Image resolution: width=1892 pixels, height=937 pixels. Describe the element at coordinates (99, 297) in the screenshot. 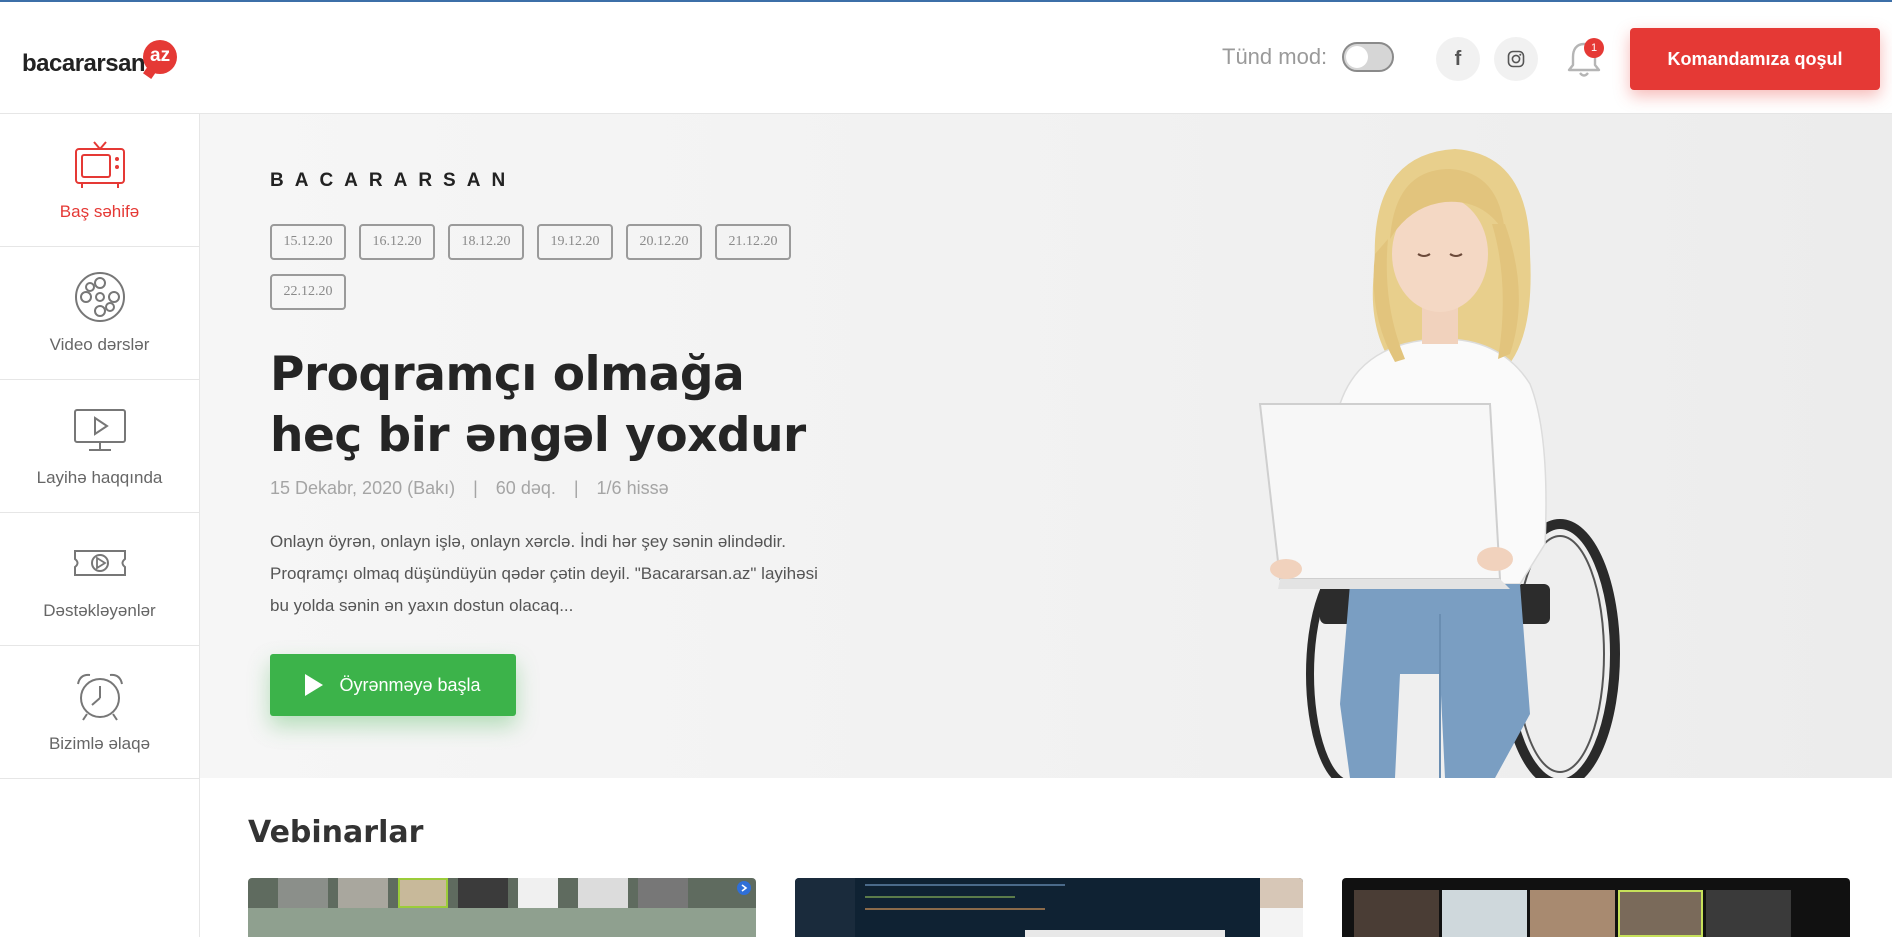

I see `film-reel-icon` at that location.